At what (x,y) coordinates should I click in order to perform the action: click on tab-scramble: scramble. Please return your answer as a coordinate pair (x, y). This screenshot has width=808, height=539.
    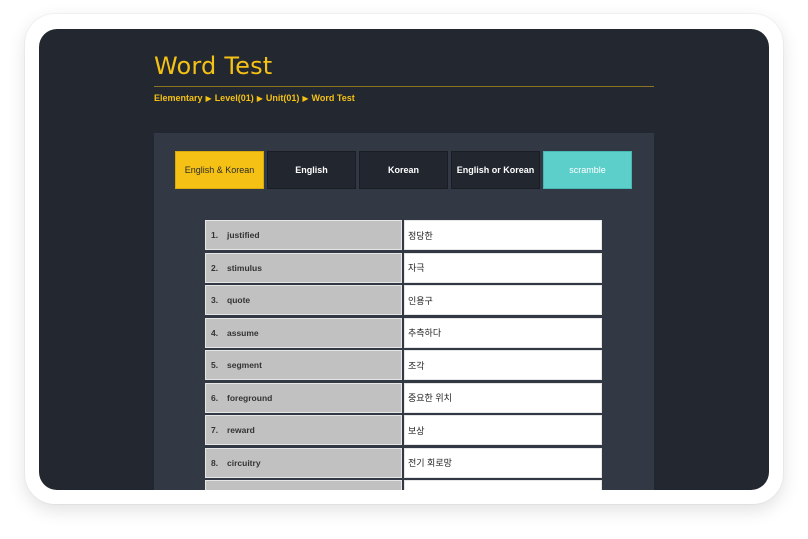
    Looking at the image, I should click on (587, 170).